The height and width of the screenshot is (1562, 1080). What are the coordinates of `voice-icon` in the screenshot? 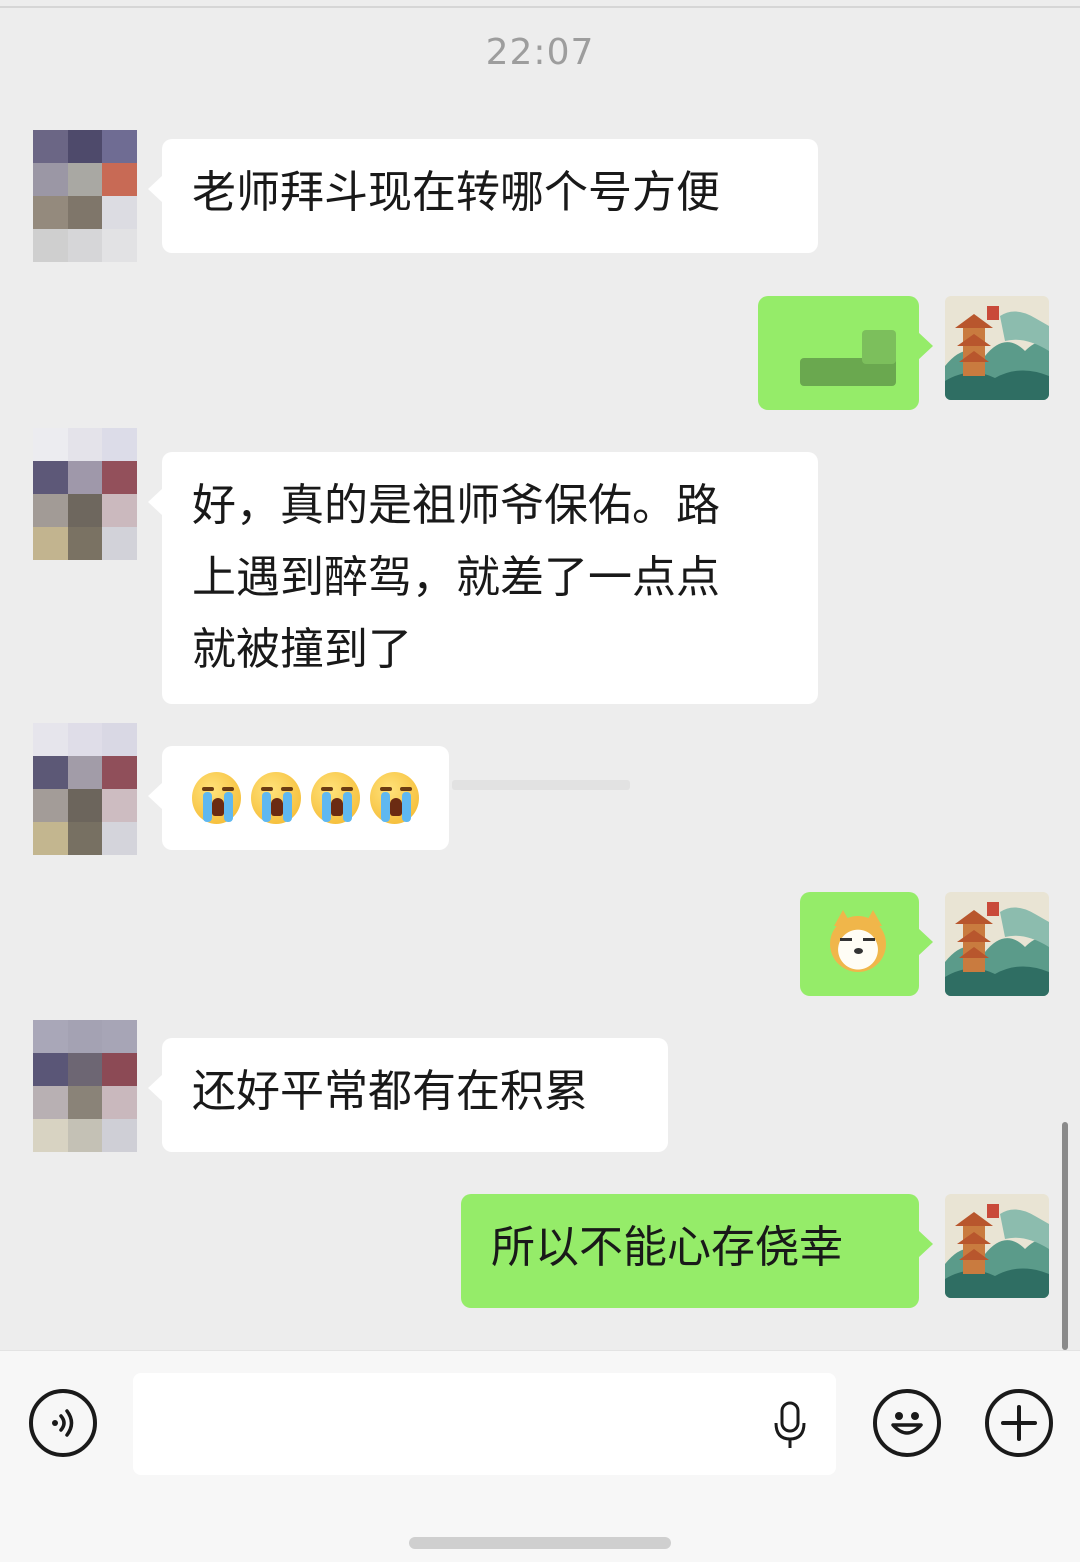 It's located at (63, 1423).